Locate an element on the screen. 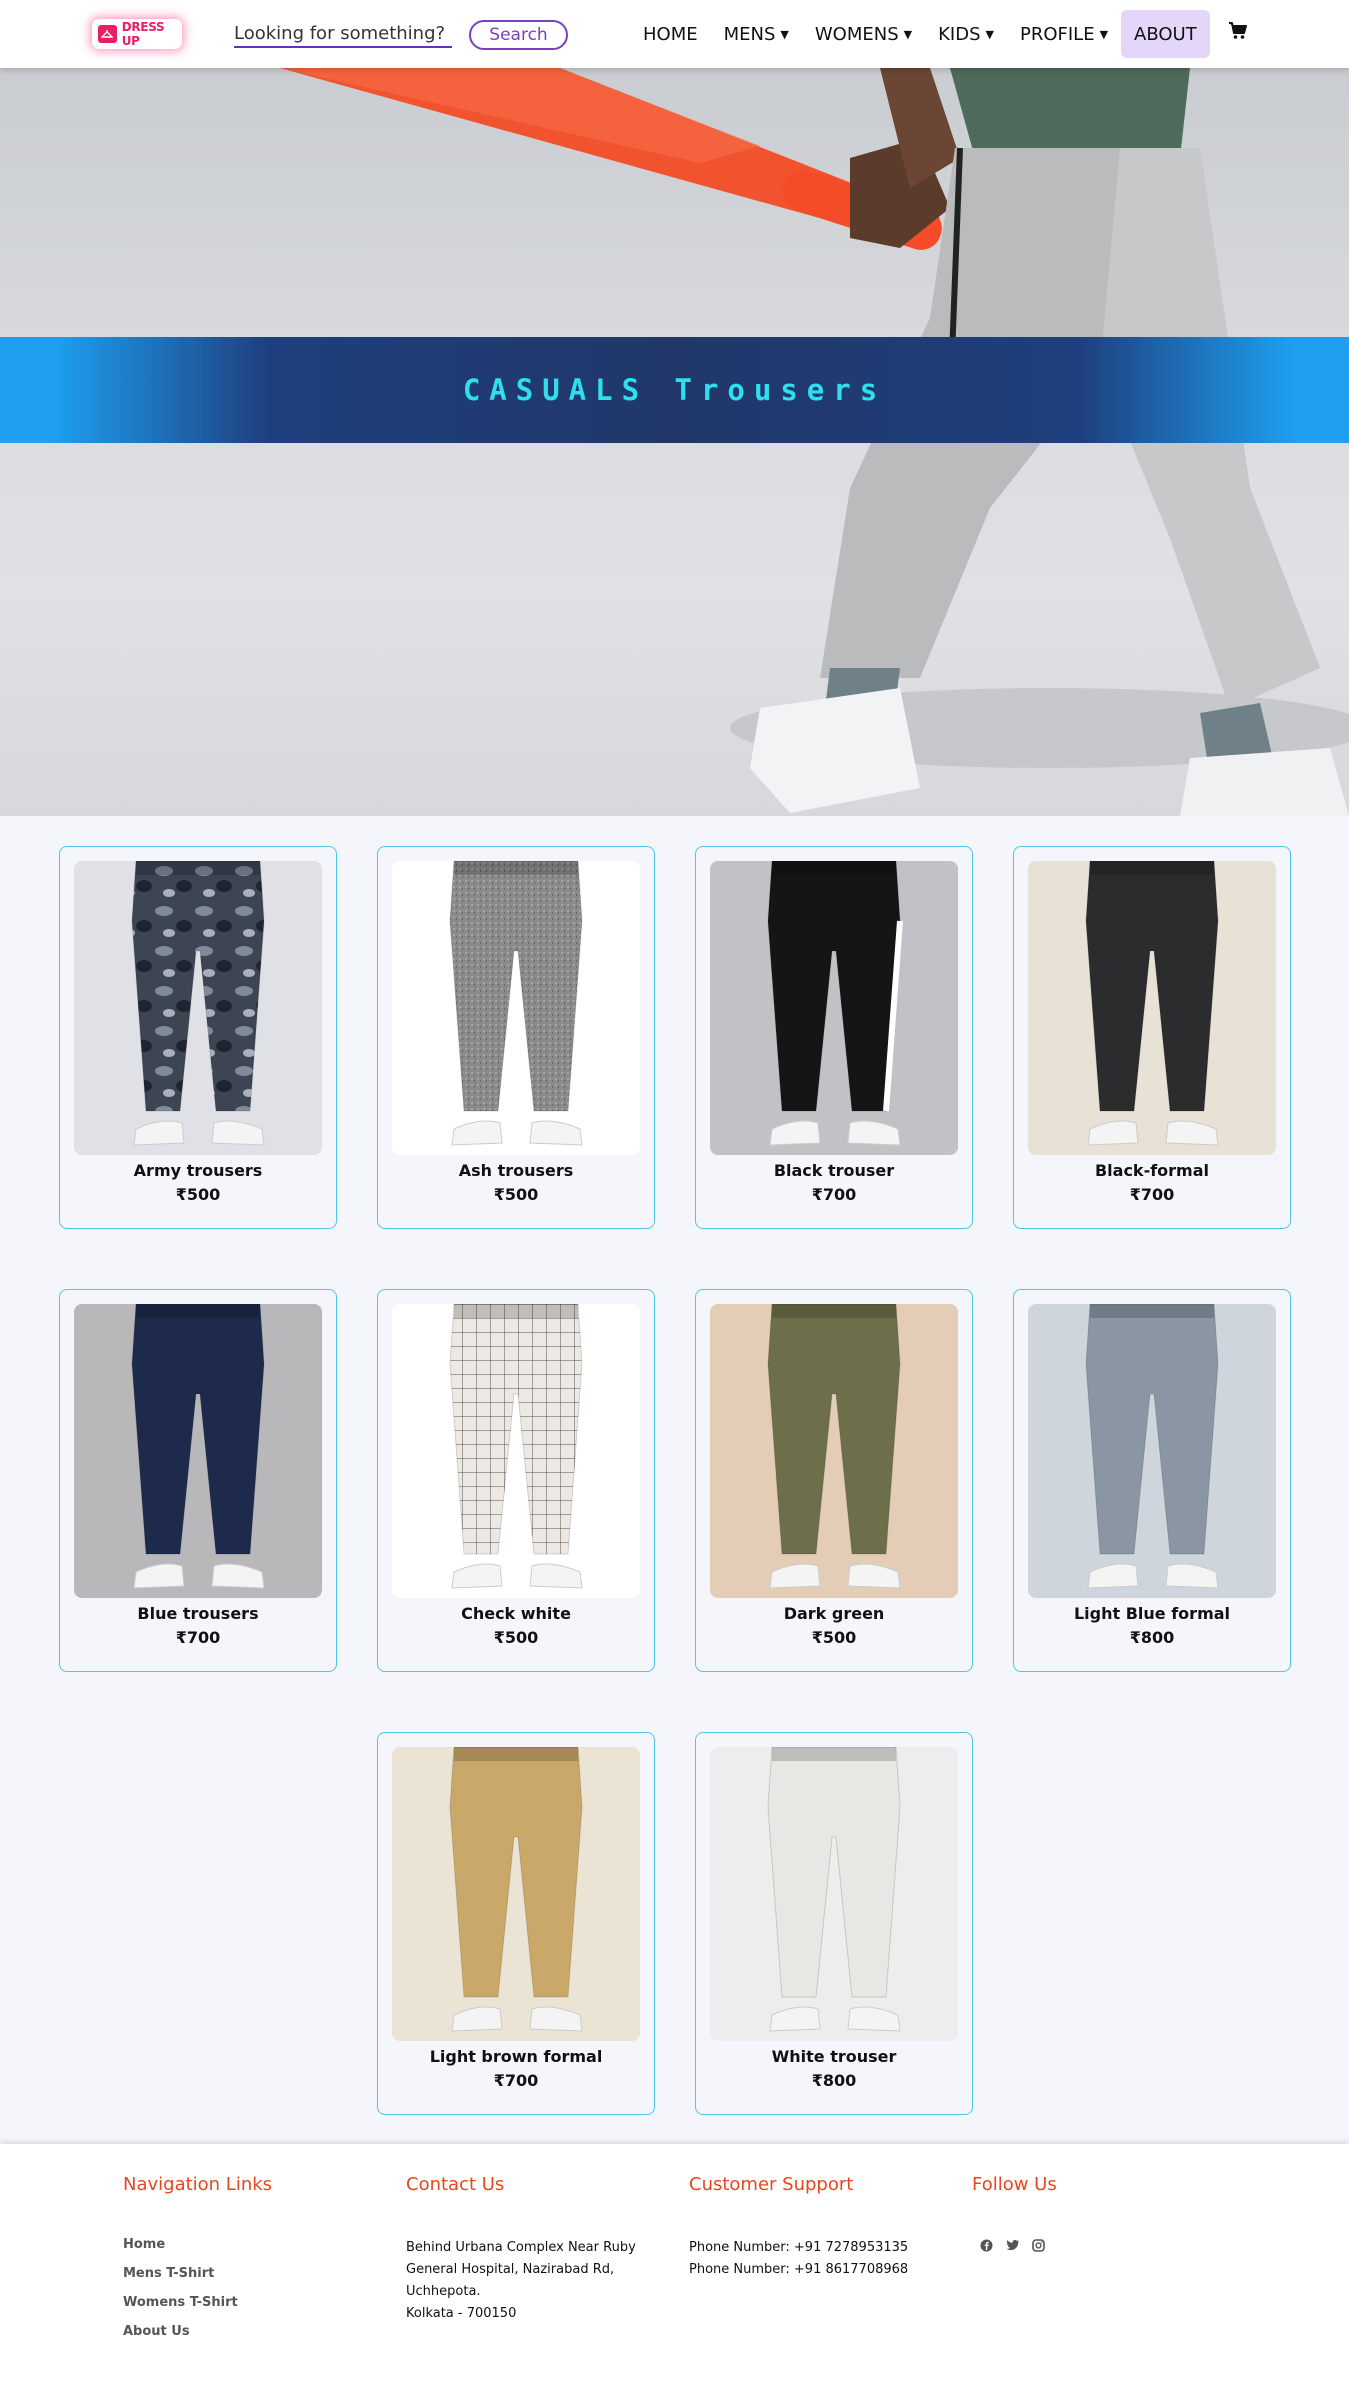  facebook-icon is located at coordinates (986, 2245).